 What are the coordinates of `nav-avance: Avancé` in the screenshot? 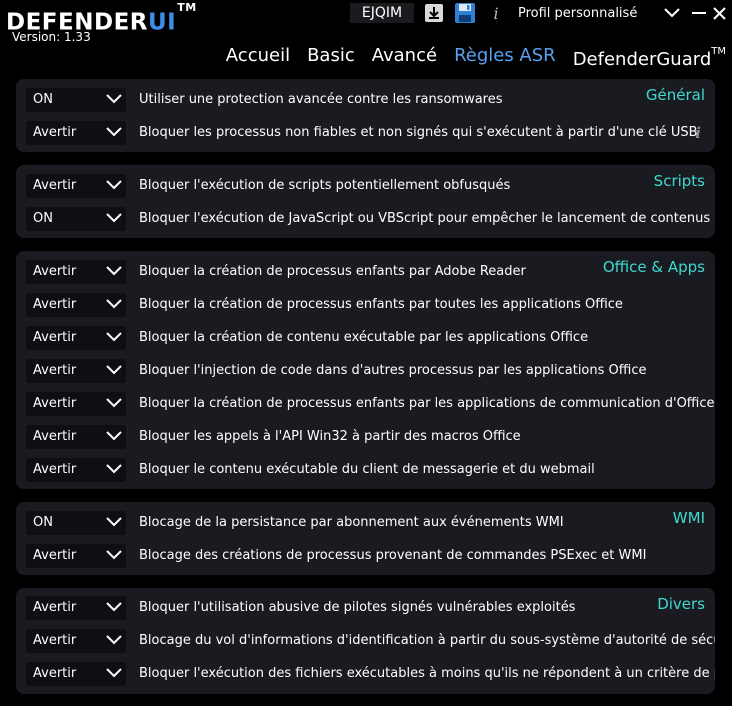 It's located at (404, 58).